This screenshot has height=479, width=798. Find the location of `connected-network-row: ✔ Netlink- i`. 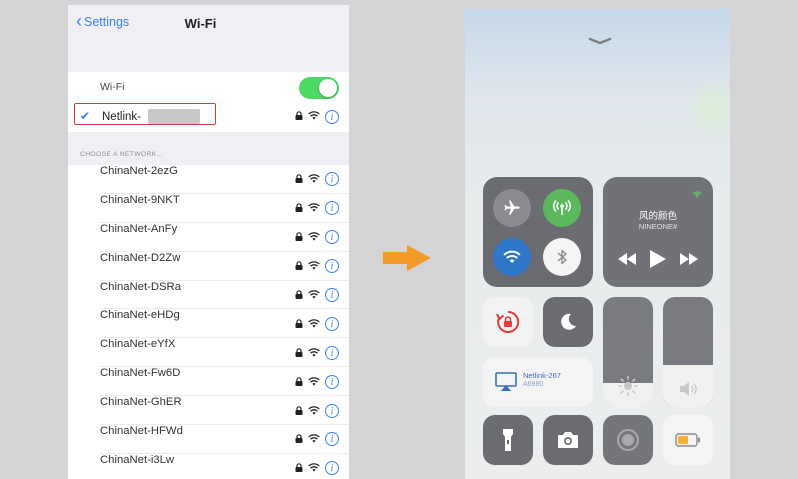

connected-network-row: ✔ Netlink- i is located at coordinates (208, 117).